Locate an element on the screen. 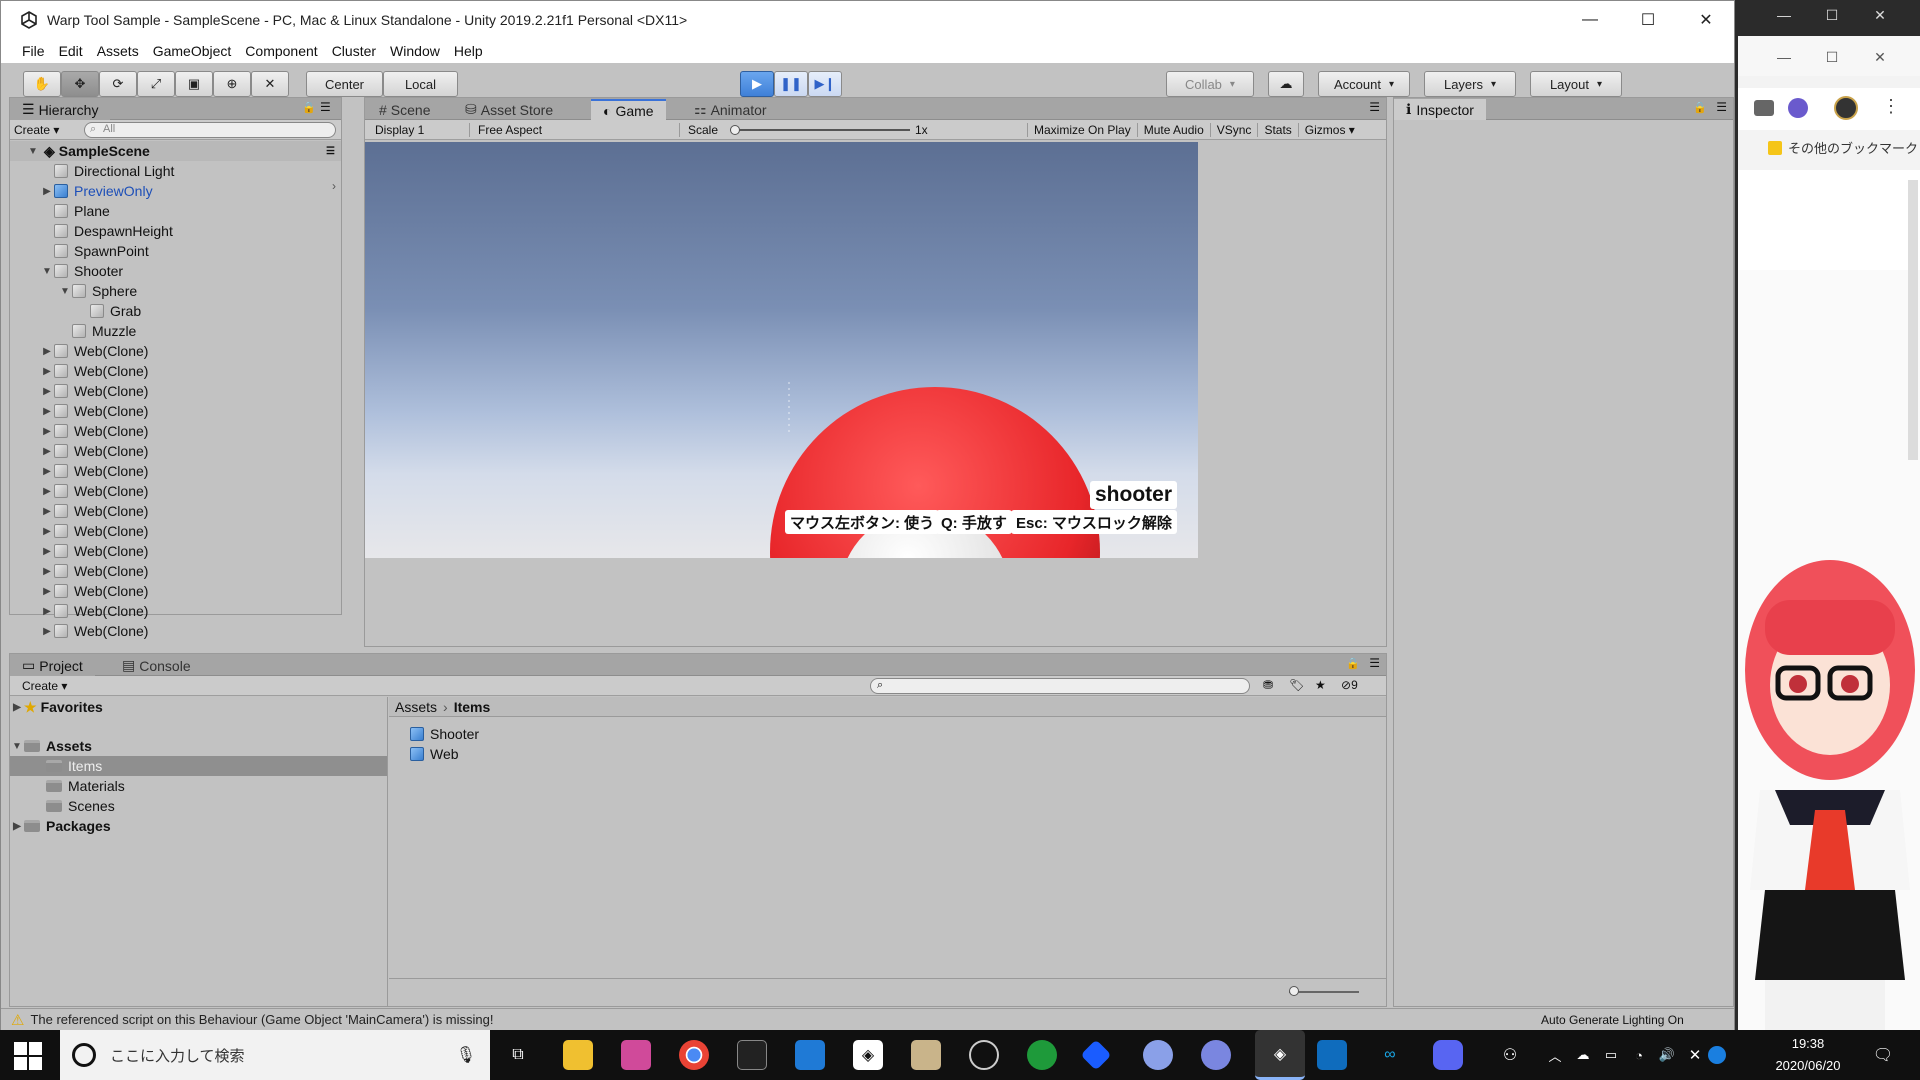 Image resolution: width=1920 pixels, height=1080 pixels. app-tray-icon is located at coordinates (1717, 1055).